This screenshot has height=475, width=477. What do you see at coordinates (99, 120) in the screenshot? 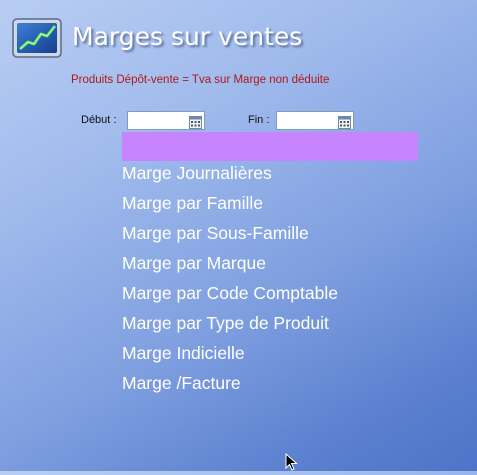
I see `start-date-label: Début :` at bounding box center [99, 120].